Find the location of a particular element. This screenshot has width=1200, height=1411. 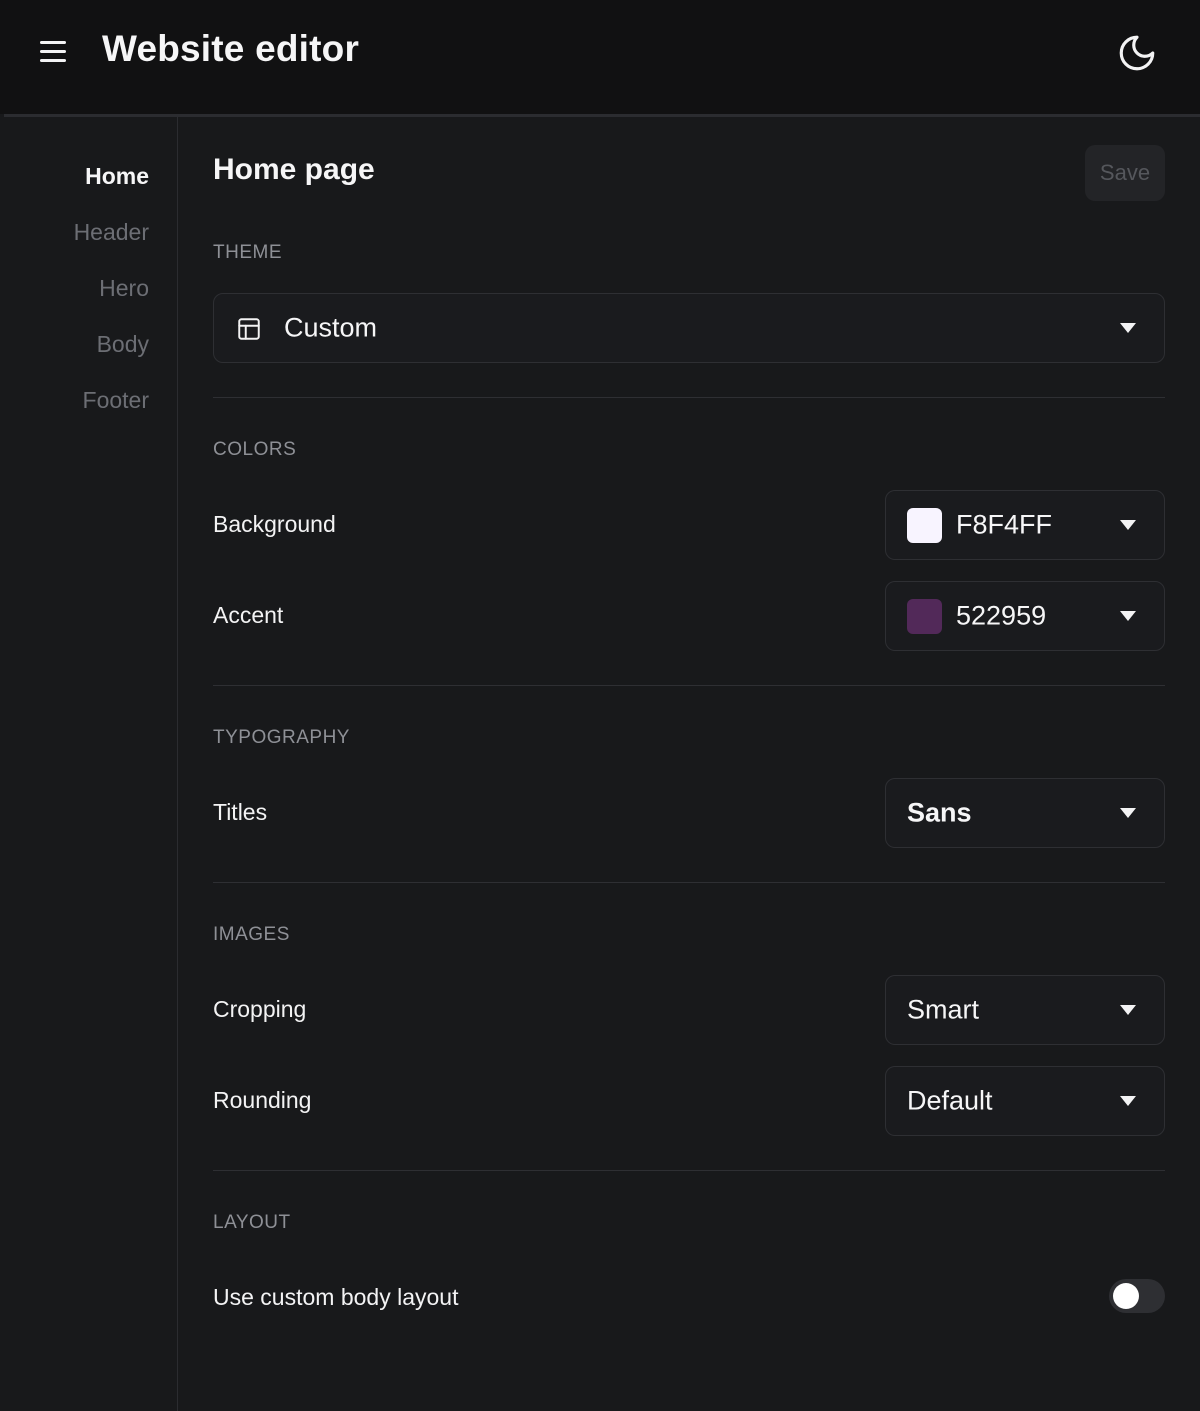

background-color-value: F8F4FF is located at coordinates (1004, 524).